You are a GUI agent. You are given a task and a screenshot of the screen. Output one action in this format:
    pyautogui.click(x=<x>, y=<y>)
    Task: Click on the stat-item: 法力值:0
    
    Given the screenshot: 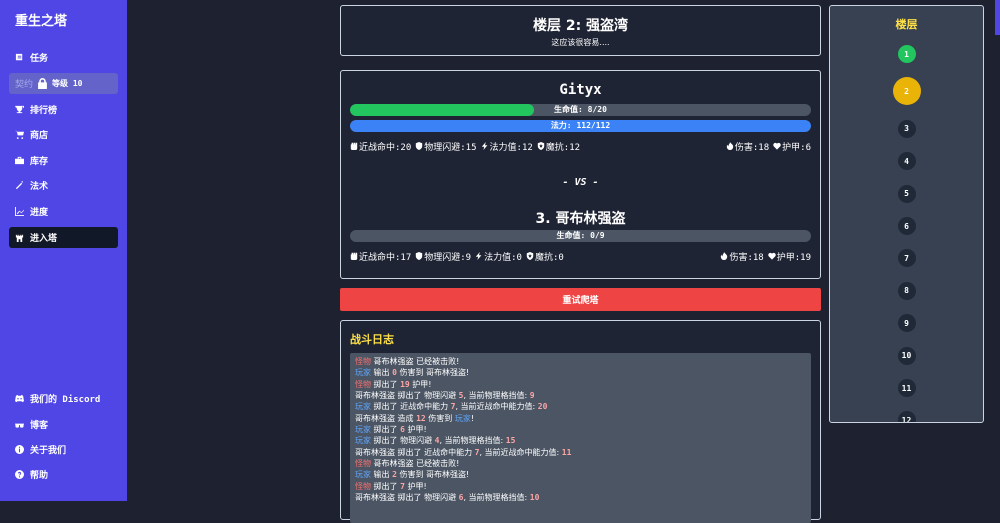 What is the action you would take?
    pyautogui.click(x=498, y=256)
    